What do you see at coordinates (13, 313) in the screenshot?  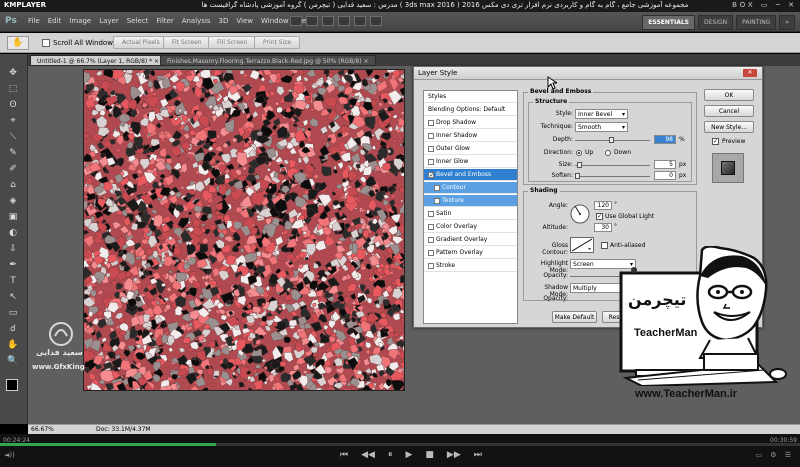 I see `shape-tool-icon: ▭` at bounding box center [13, 313].